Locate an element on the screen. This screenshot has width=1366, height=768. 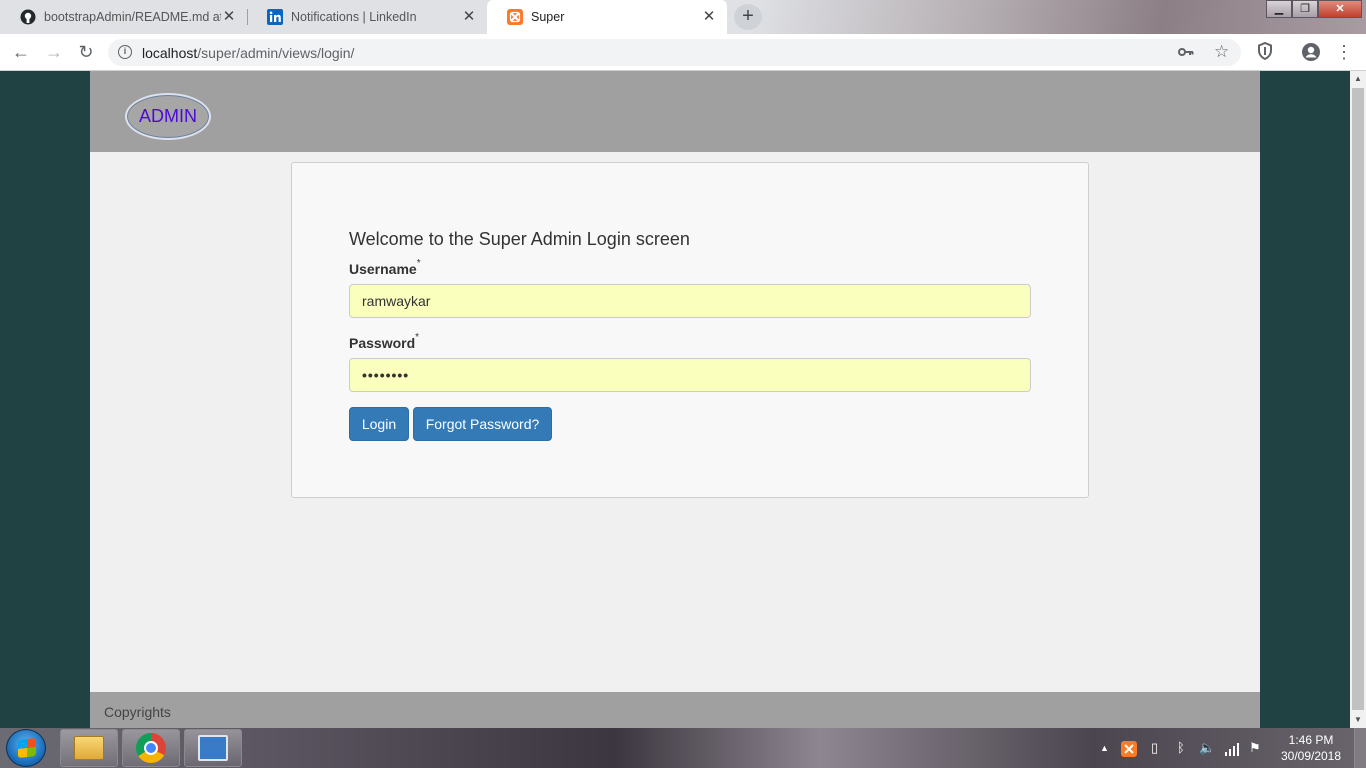
network-signal-icon is located at coordinates (1232, 748).